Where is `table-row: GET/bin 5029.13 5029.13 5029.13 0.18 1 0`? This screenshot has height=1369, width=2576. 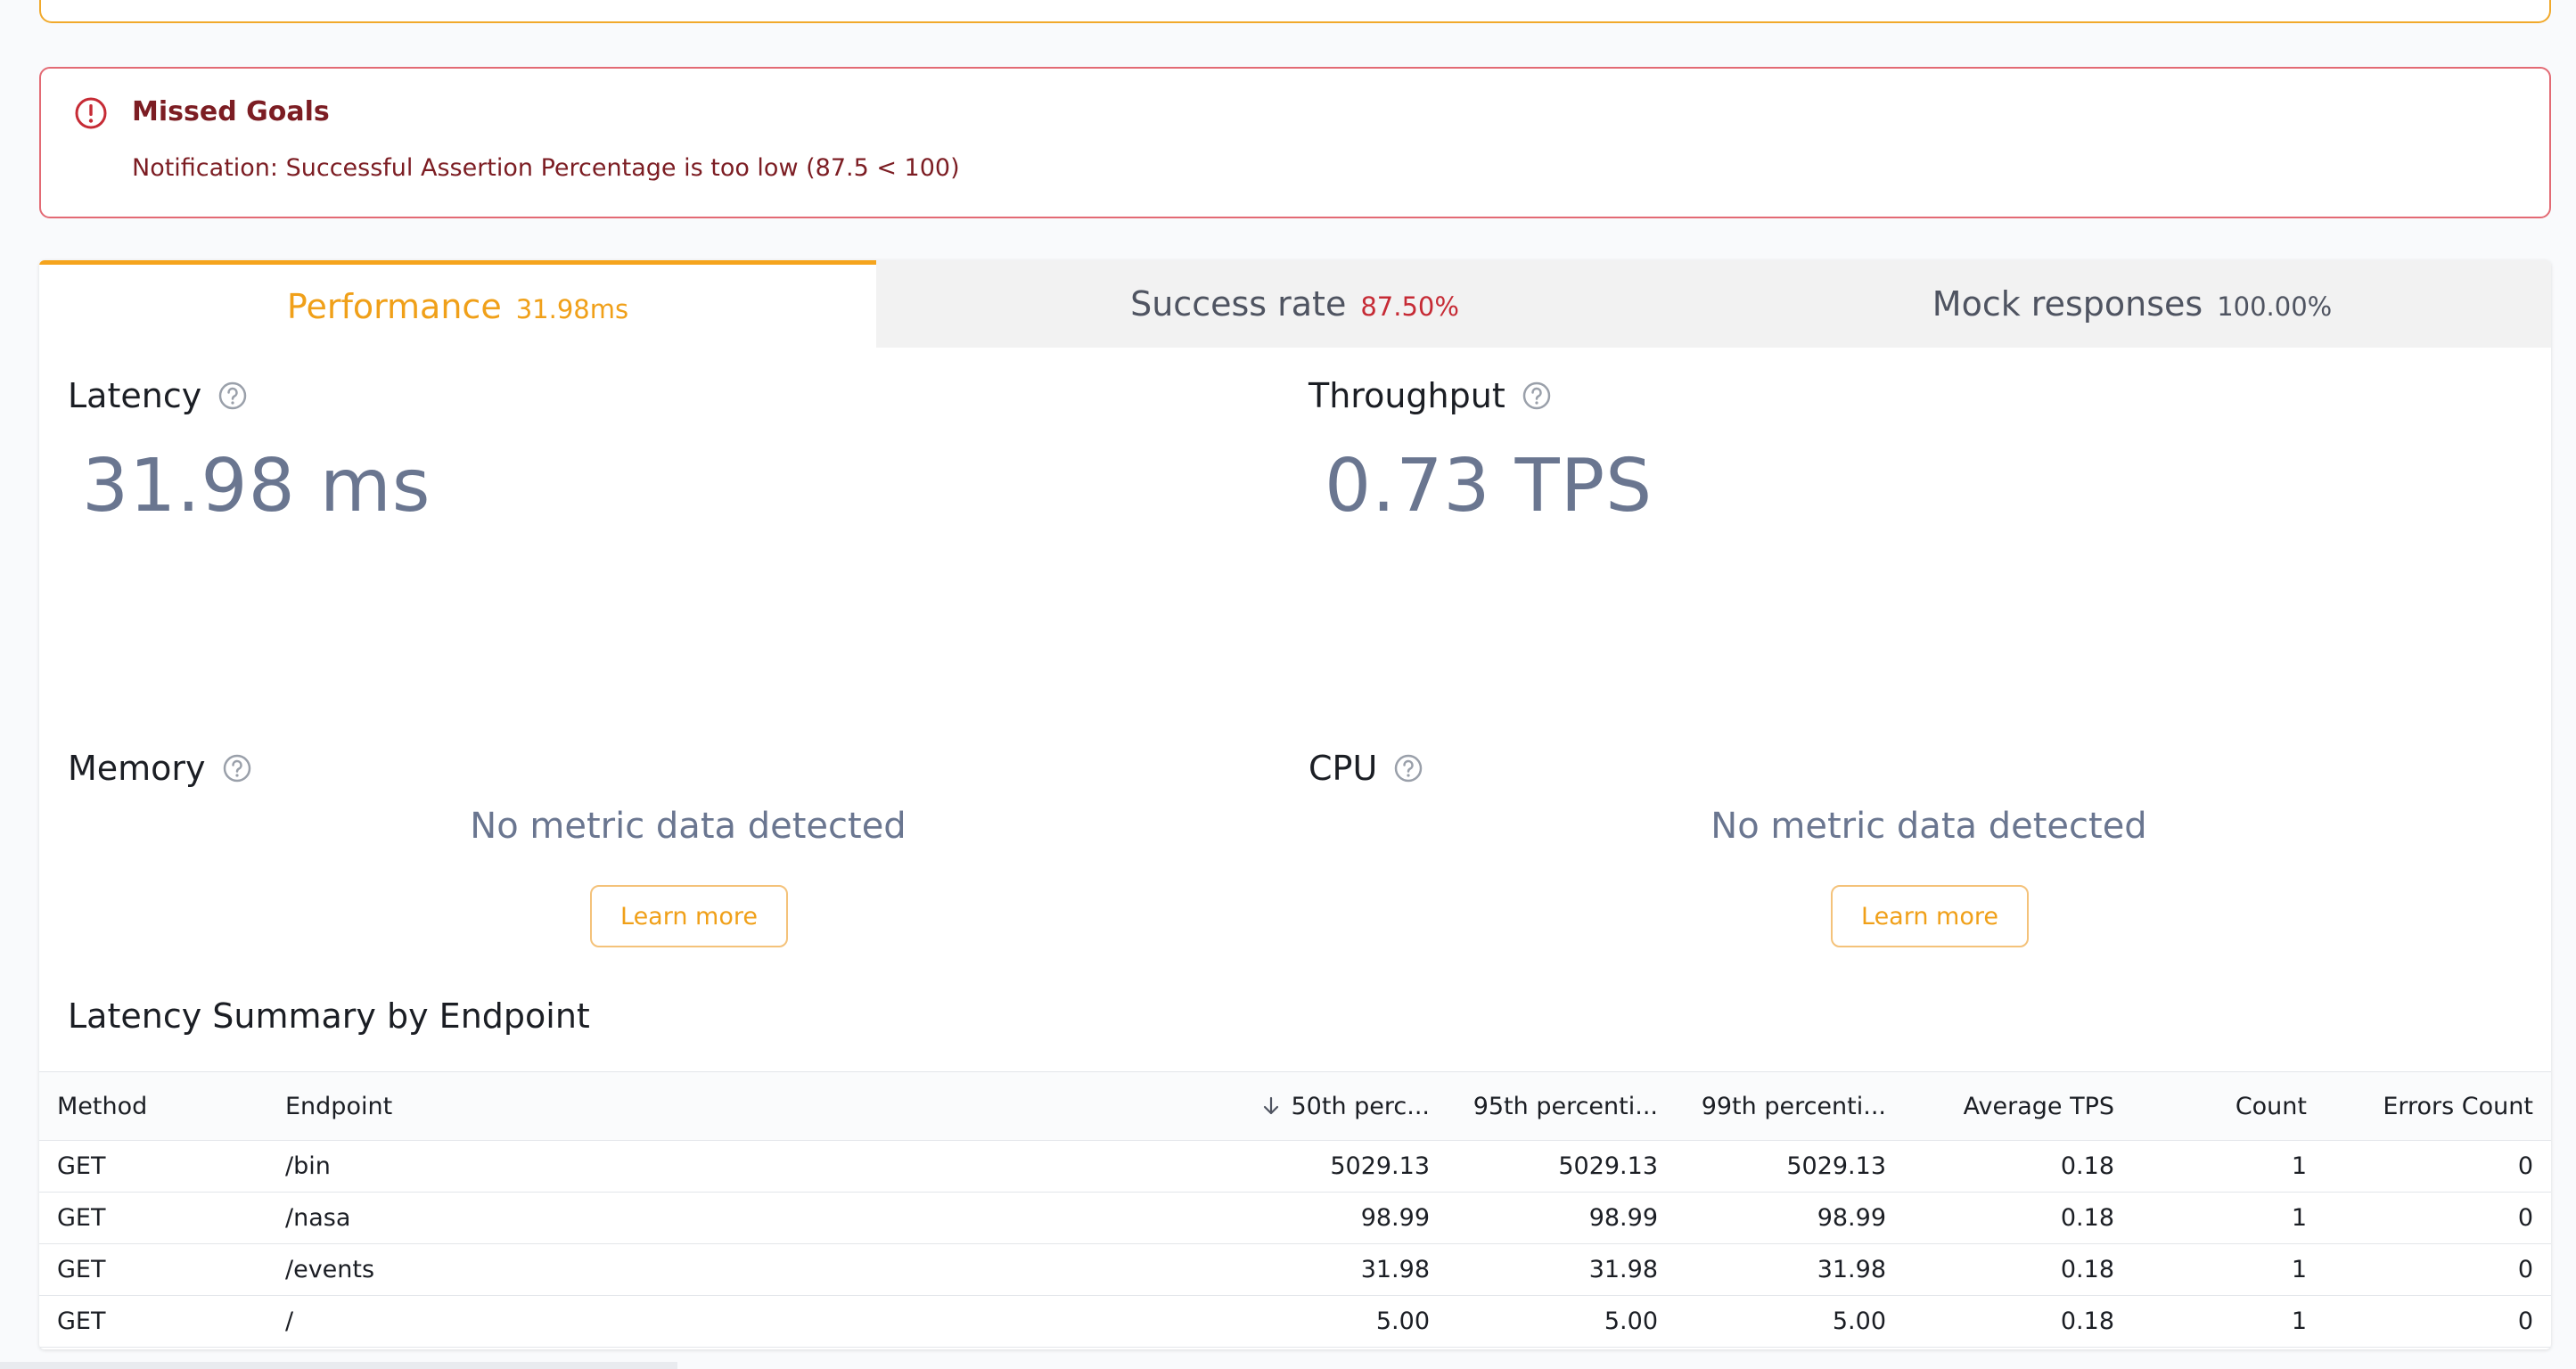 table-row: GET/bin 5029.13 5029.13 5029.13 0.18 1 0 is located at coordinates (1295, 1167).